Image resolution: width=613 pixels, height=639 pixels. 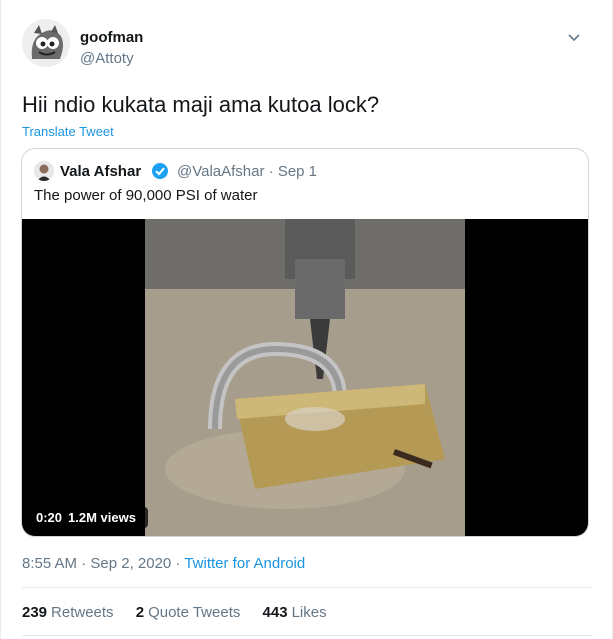 I want to click on likes-count: 443, so click(x=275, y=612).